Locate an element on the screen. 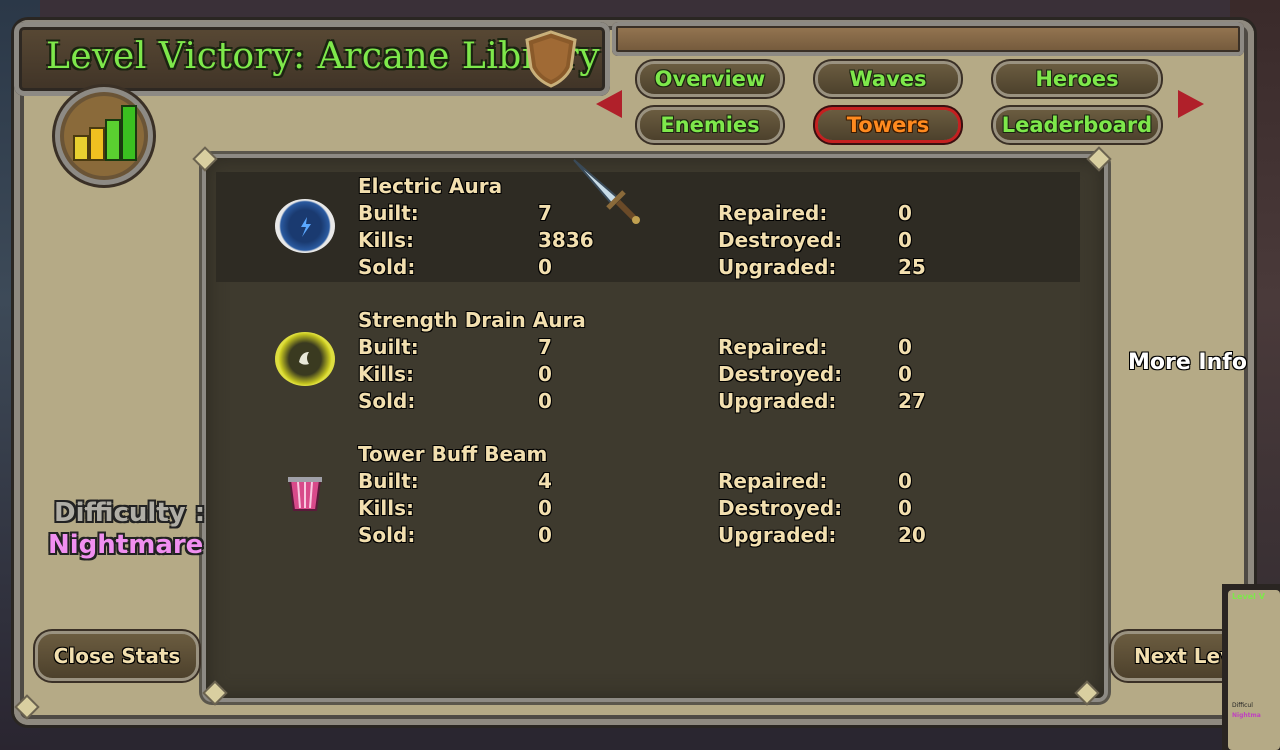 The height and width of the screenshot is (750, 1280). mini-preview-panel is located at coordinates (1254, 670).